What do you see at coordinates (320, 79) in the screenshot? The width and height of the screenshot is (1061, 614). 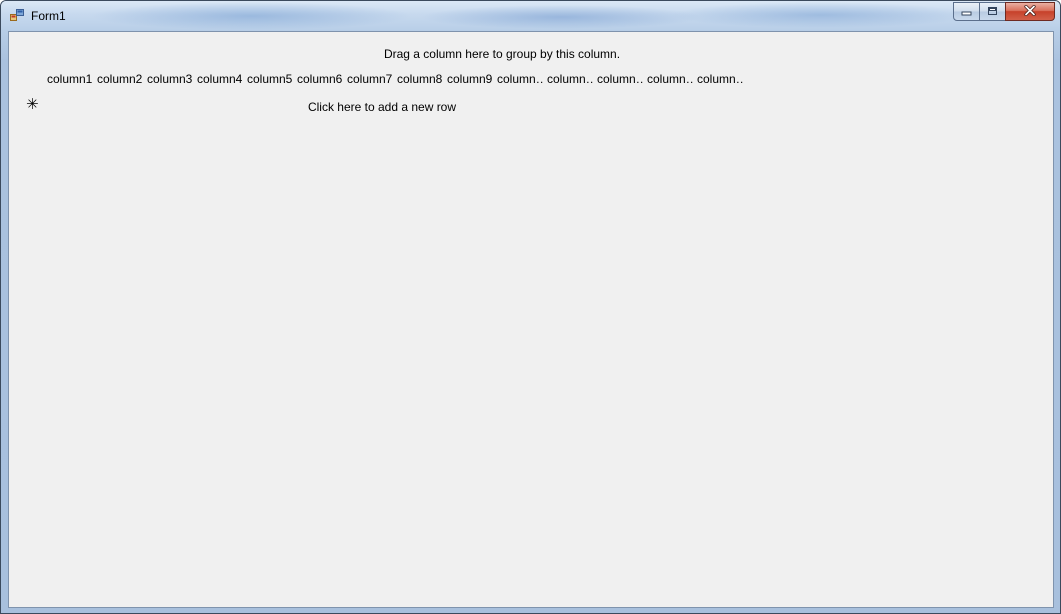 I see `column-header: column6` at bounding box center [320, 79].